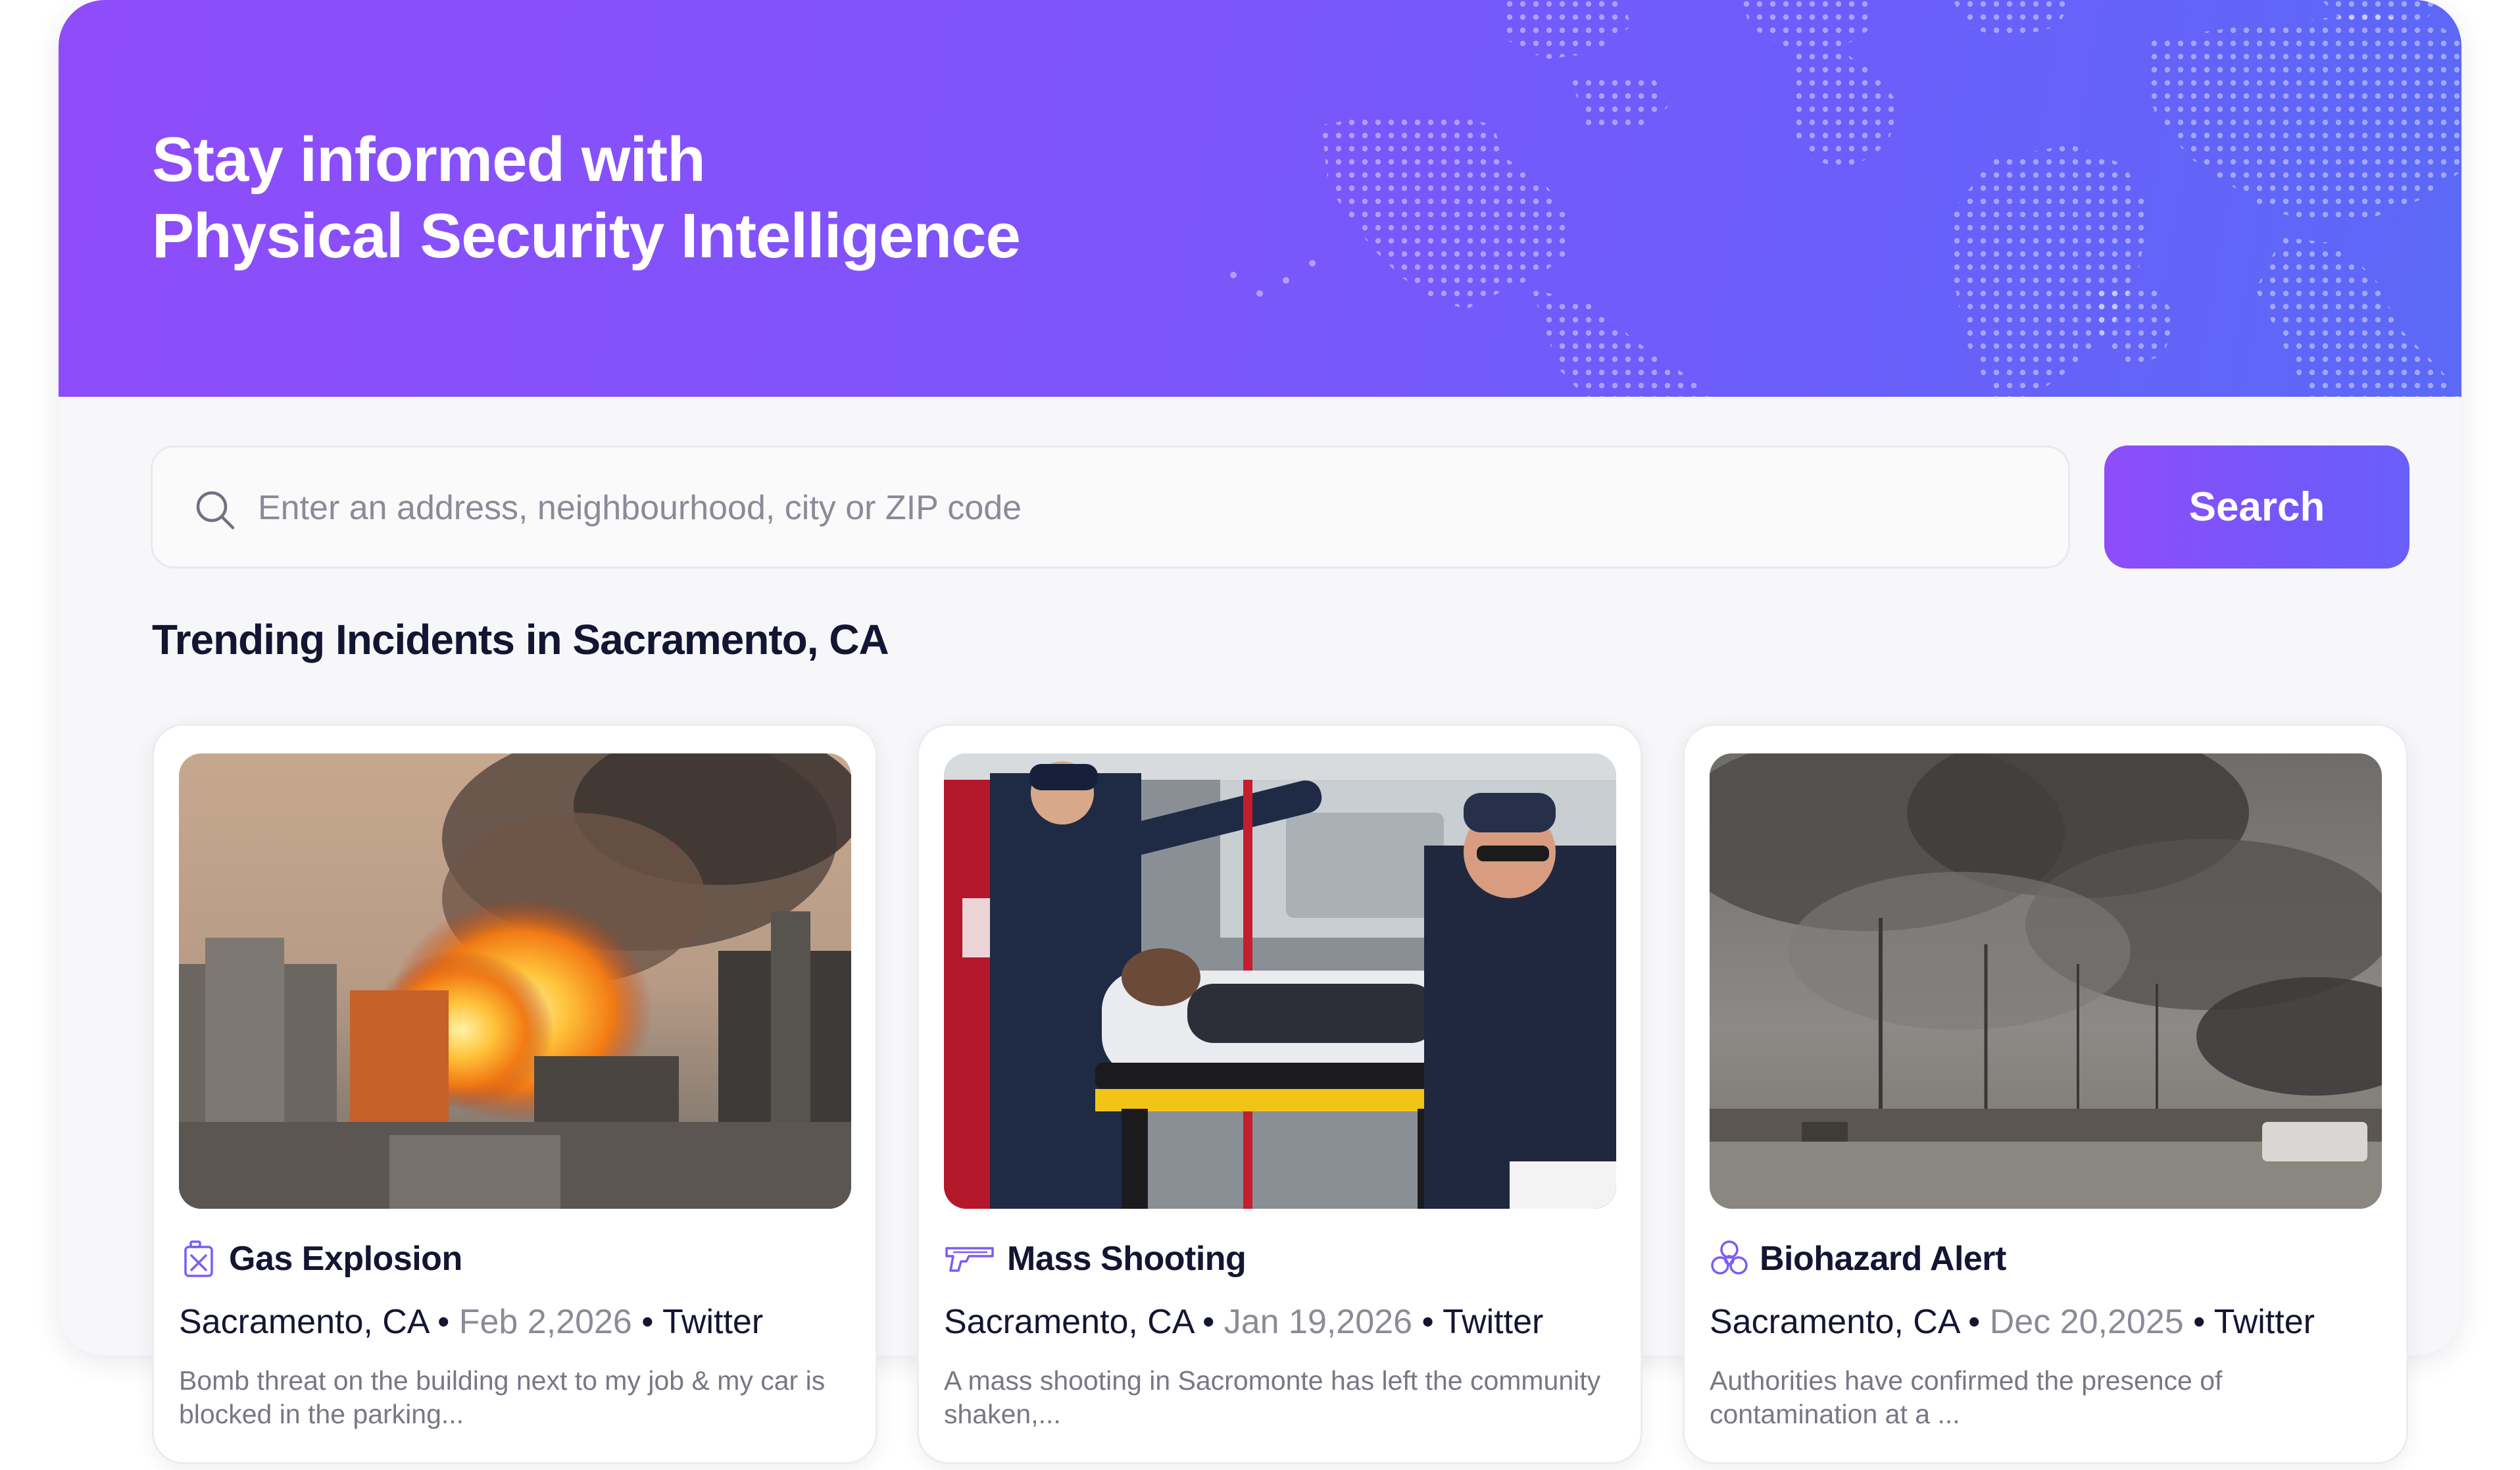 Image resolution: width=2520 pixels, height=1470 pixels. I want to click on search-box, so click(1110, 507).